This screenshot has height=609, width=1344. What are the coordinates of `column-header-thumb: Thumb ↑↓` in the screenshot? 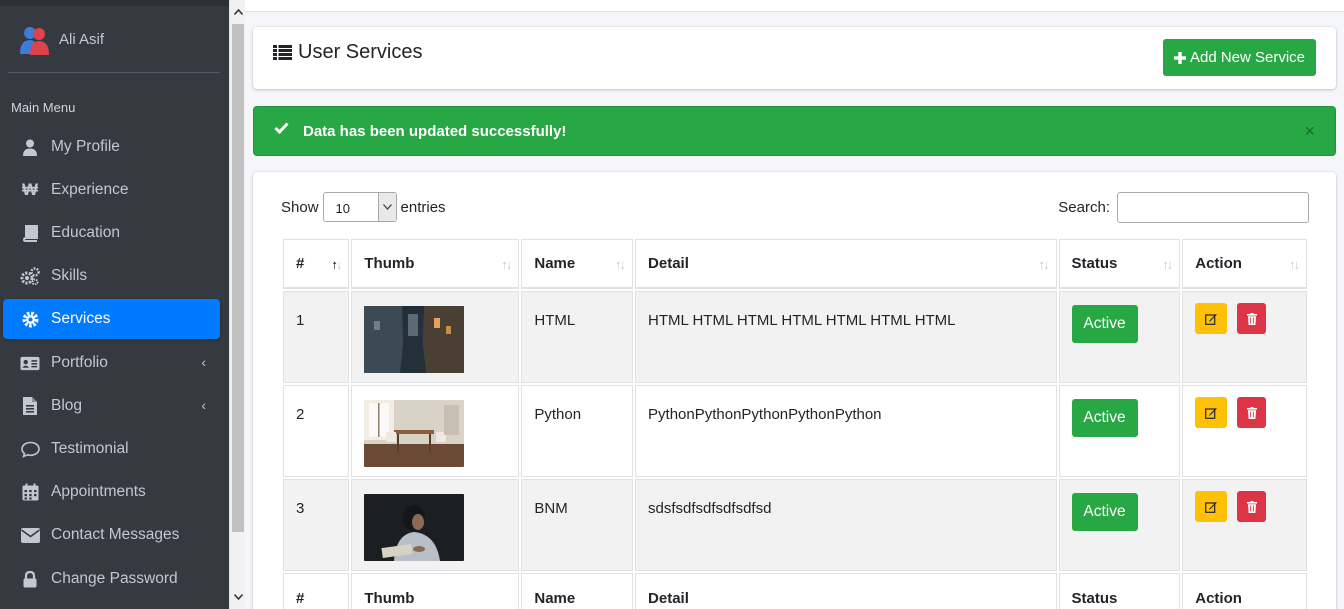 It's located at (435, 264).